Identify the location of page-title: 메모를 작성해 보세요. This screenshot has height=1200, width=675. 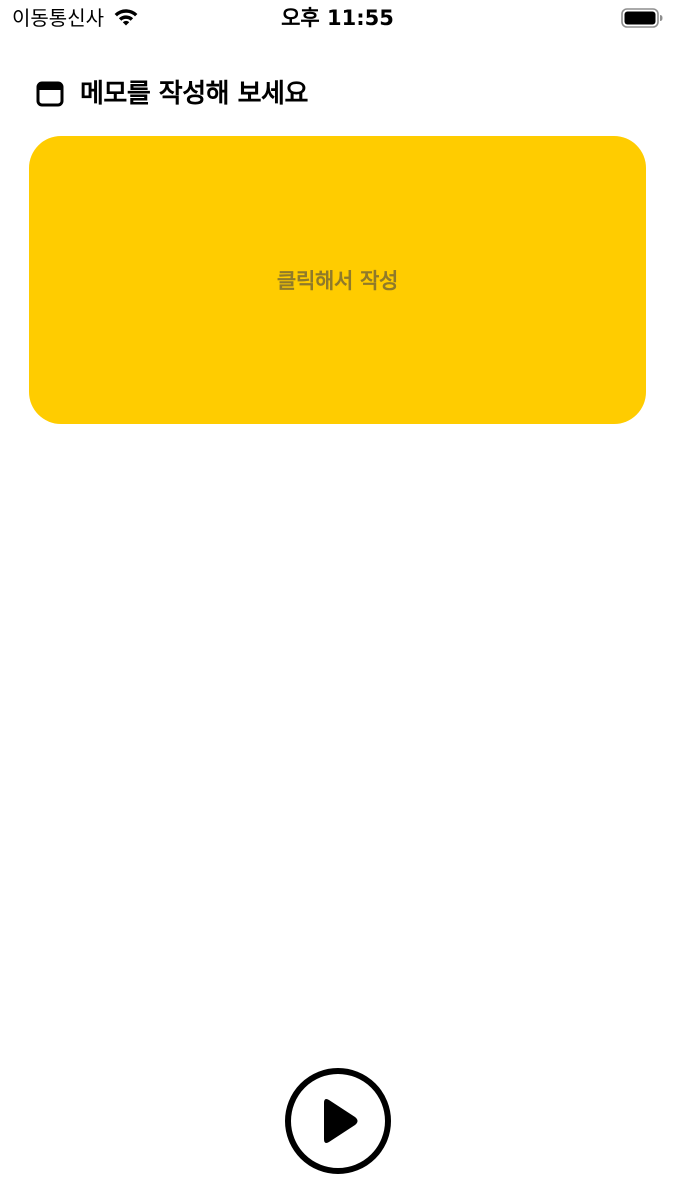
(194, 94).